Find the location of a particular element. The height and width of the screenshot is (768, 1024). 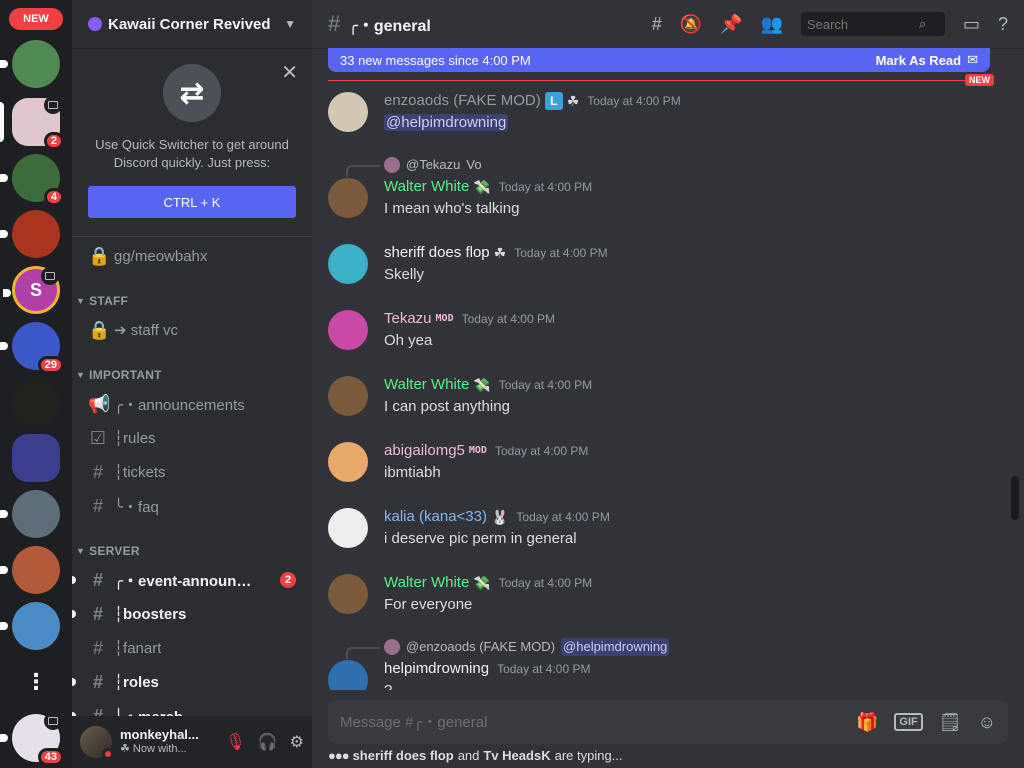

dnd-status-icon is located at coordinates (108, 754).